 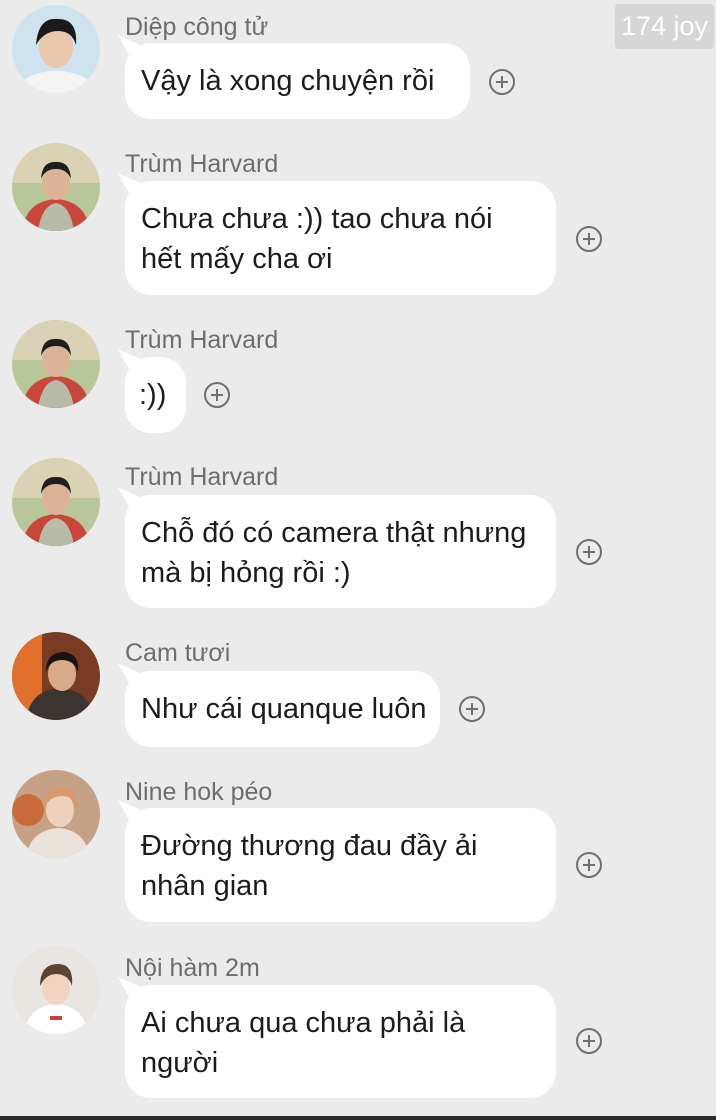 I want to click on message-bubble: :)), so click(x=155, y=395).